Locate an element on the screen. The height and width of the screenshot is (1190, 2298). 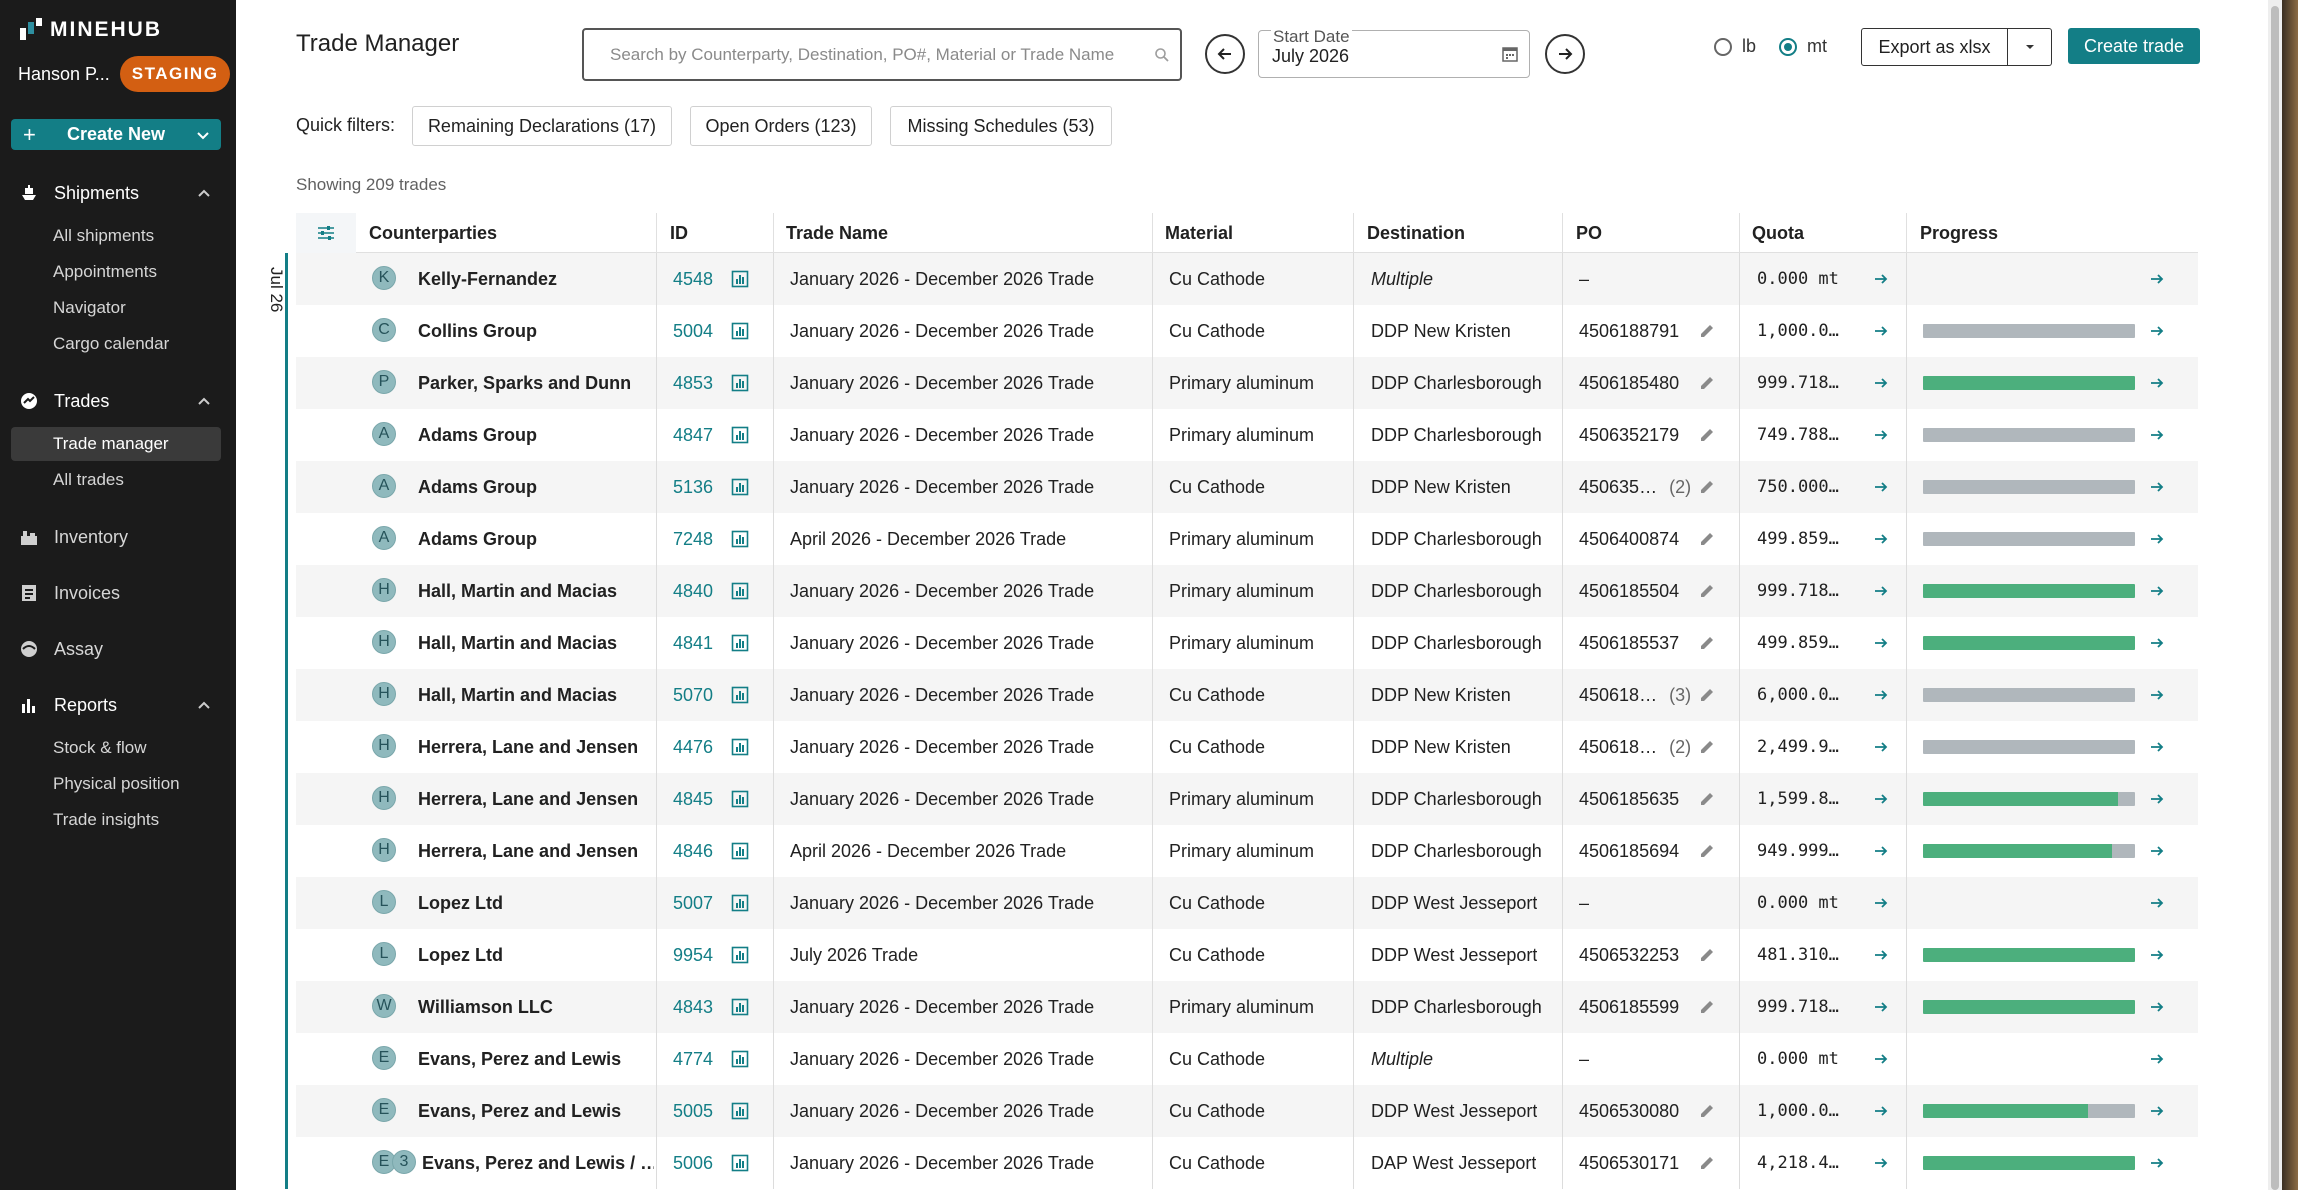
trade-id-link: 4476 is located at coordinates (693, 747).